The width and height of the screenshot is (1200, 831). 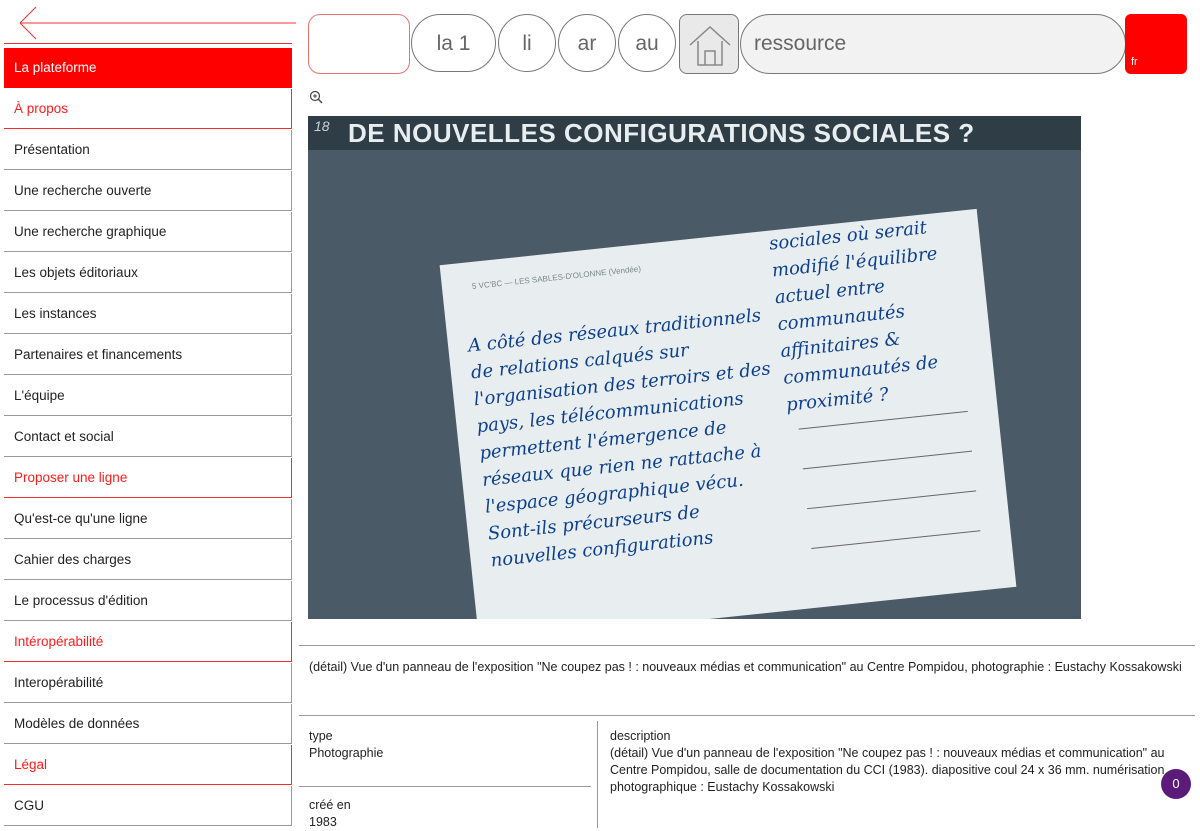 I want to click on panel-headline: DE NOUVELLES CONFIGURATIONS SOCIALES ?, so click(x=661, y=133).